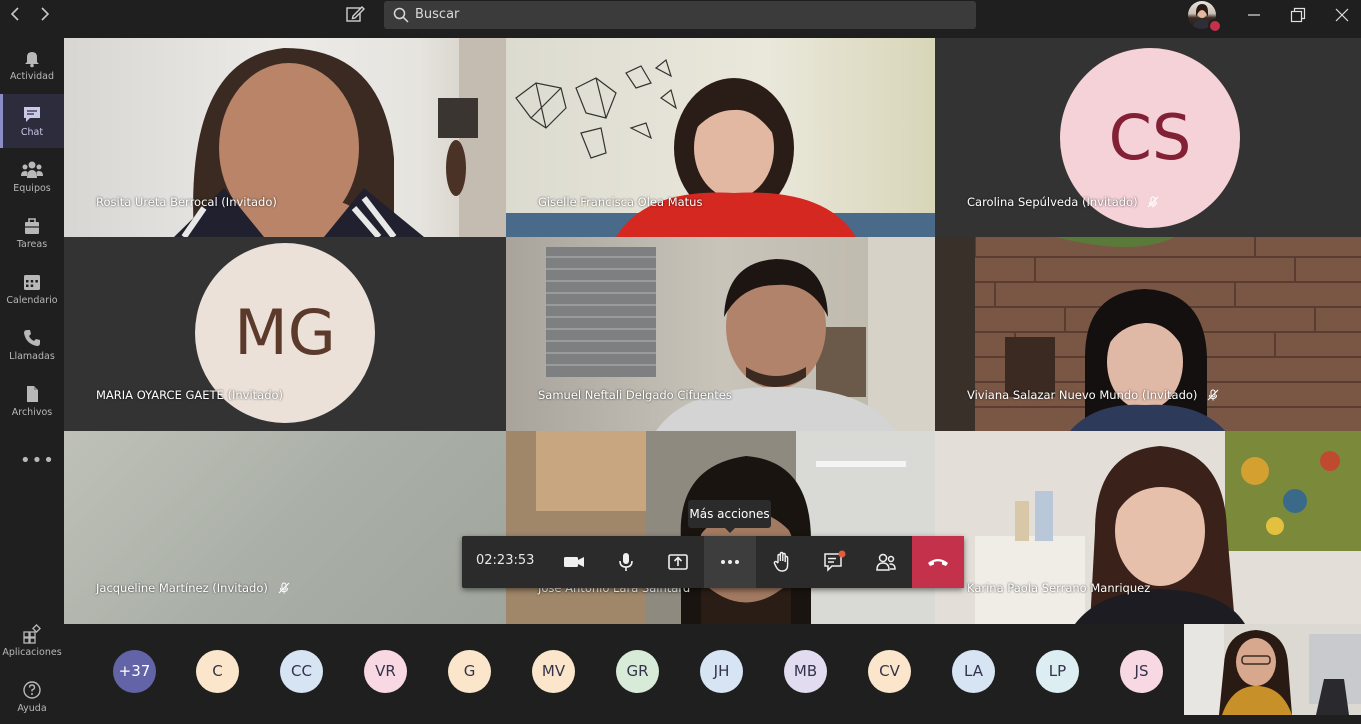 This screenshot has height=724, width=1361. What do you see at coordinates (285, 137) in the screenshot?
I see `video-tile: Rosita Ureta Berrocal (Invitado)` at bounding box center [285, 137].